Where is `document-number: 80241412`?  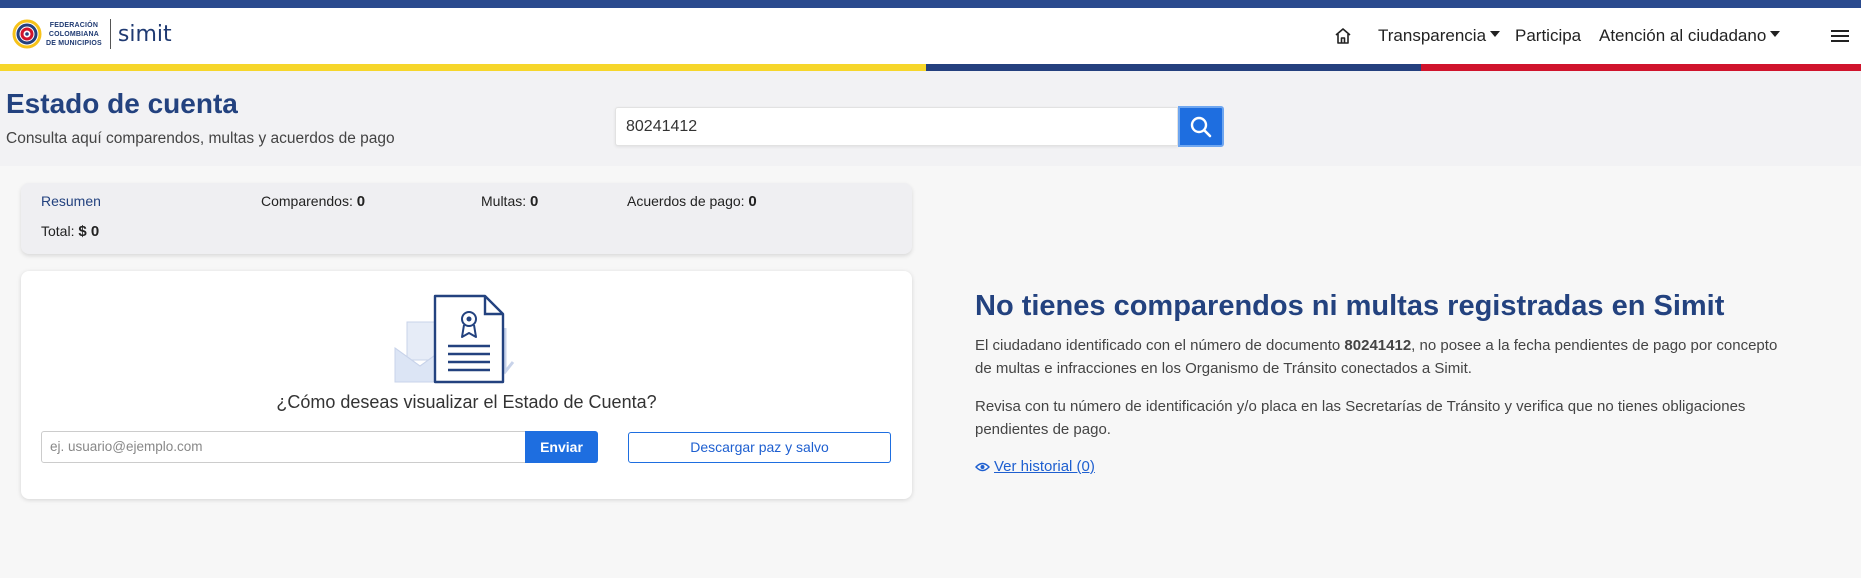
document-number: 80241412 is located at coordinates (1378, 345).